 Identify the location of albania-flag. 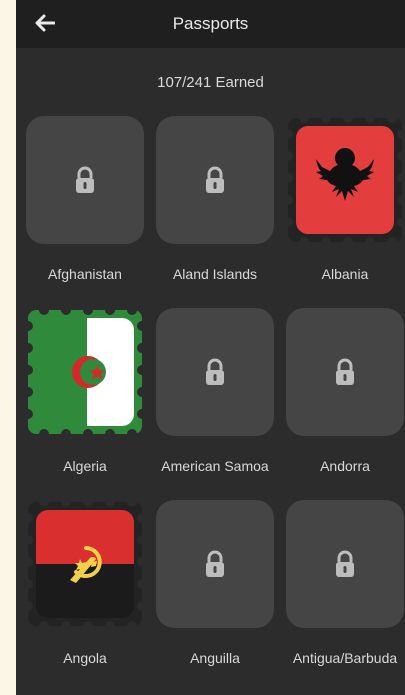
(345, 180).